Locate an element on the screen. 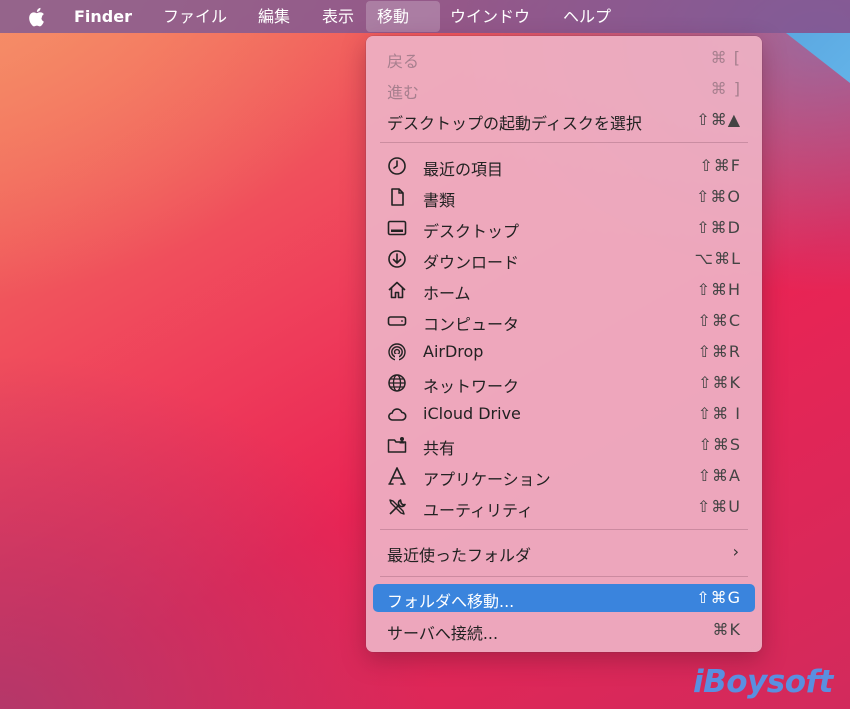 This screenshot has height=709, width=850. home-icon is located at coordinates (397, 290).